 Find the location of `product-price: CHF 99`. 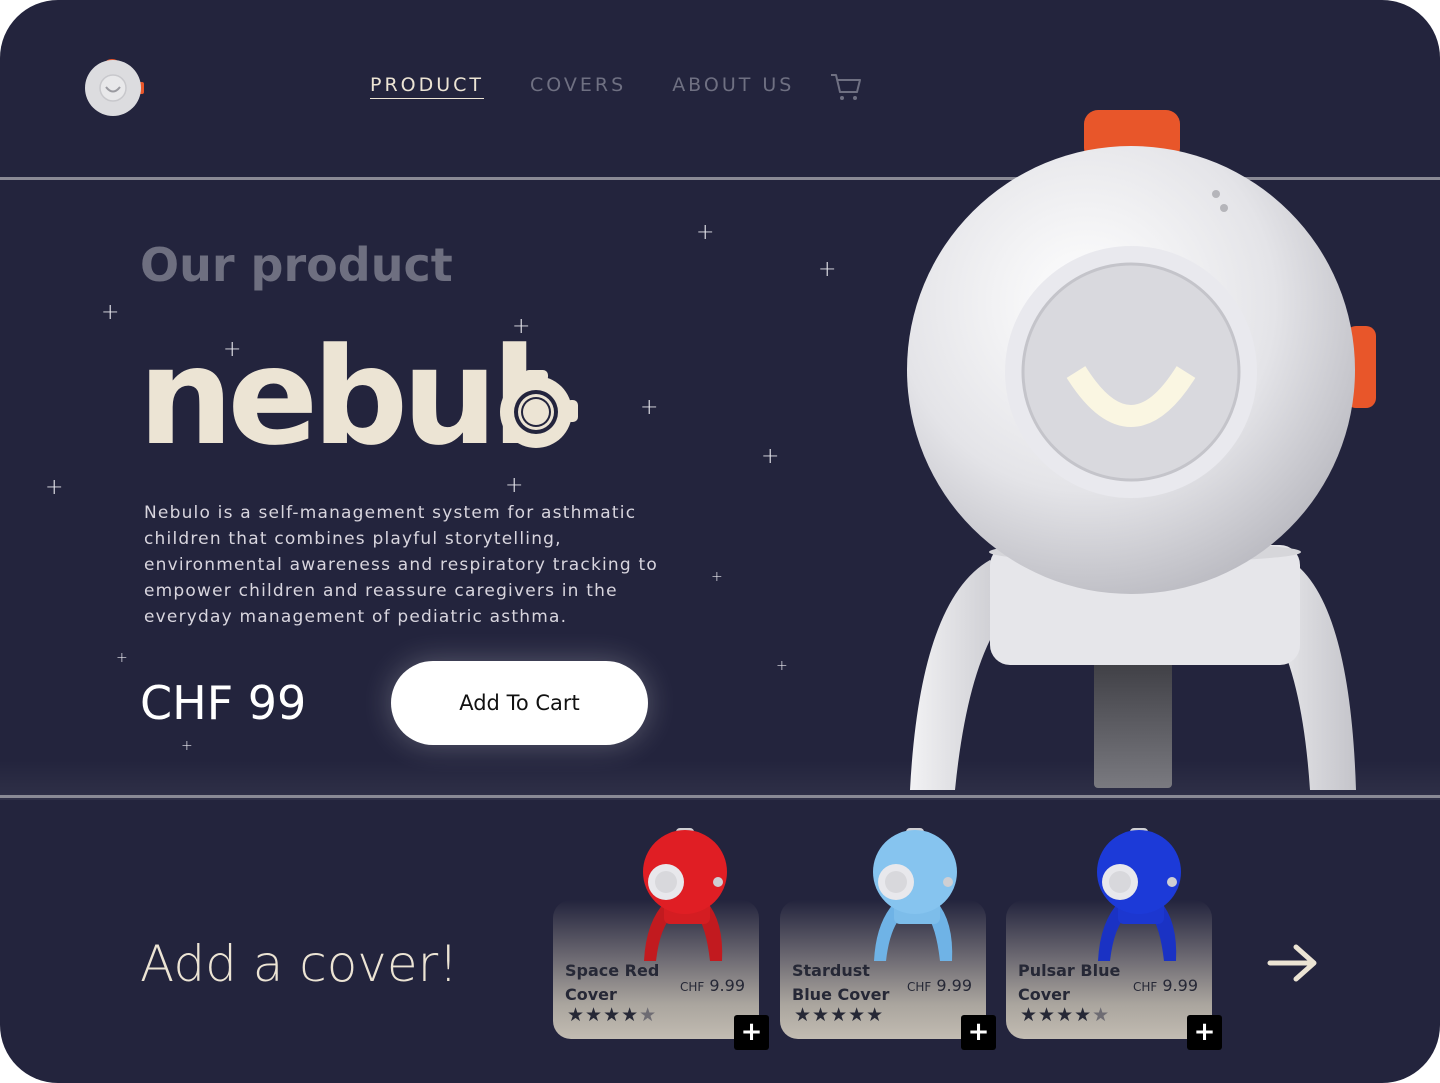

product-price: CHF 99 is located at coordinates (223, 703).